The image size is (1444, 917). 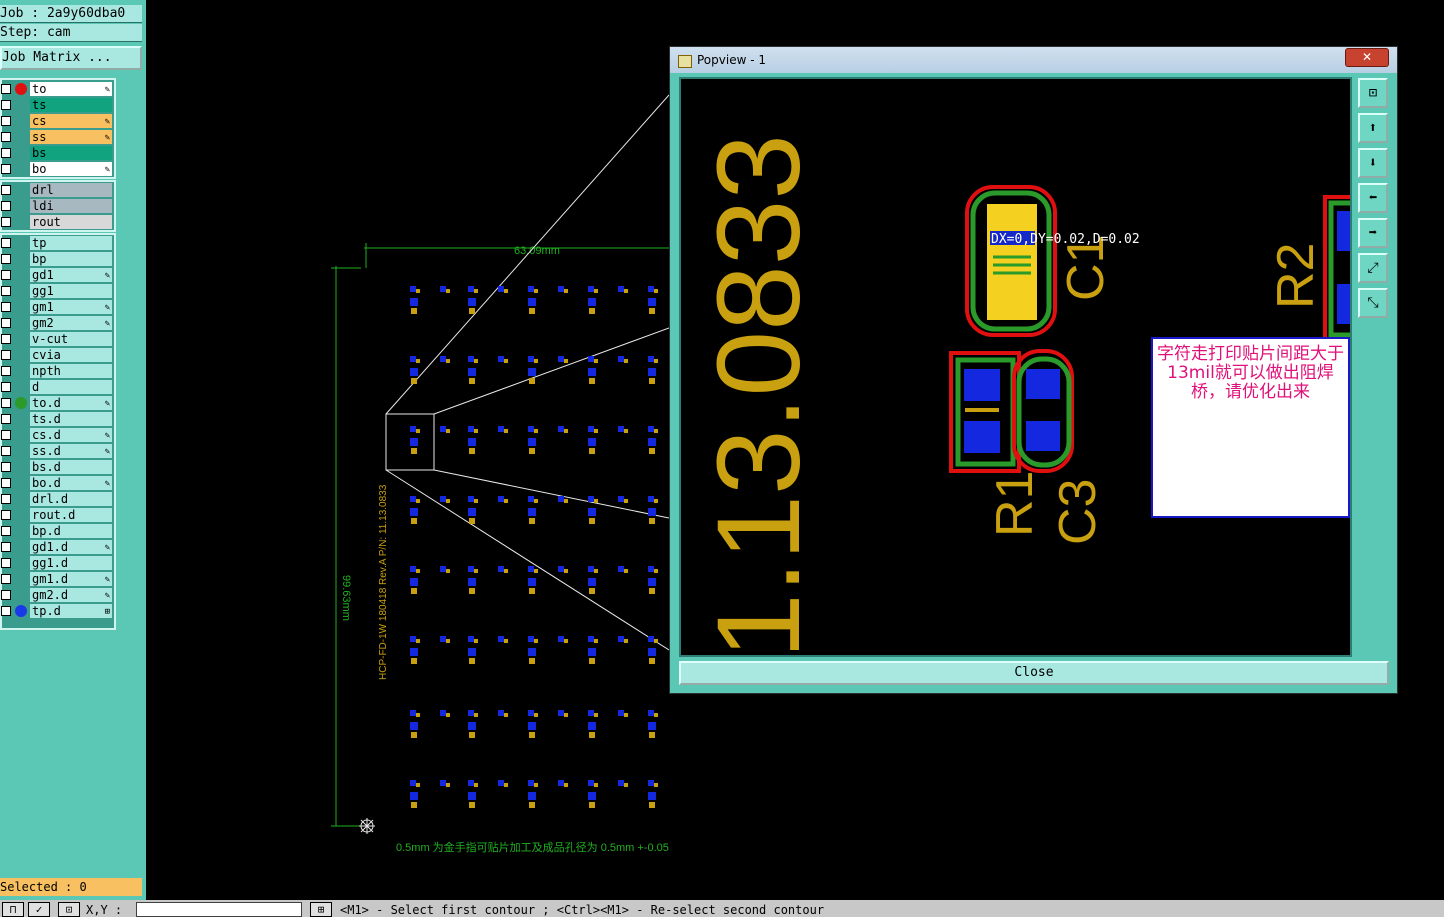 I want to click on layer-row-gg1-d: gg1.d, so click(x=56, y=563).